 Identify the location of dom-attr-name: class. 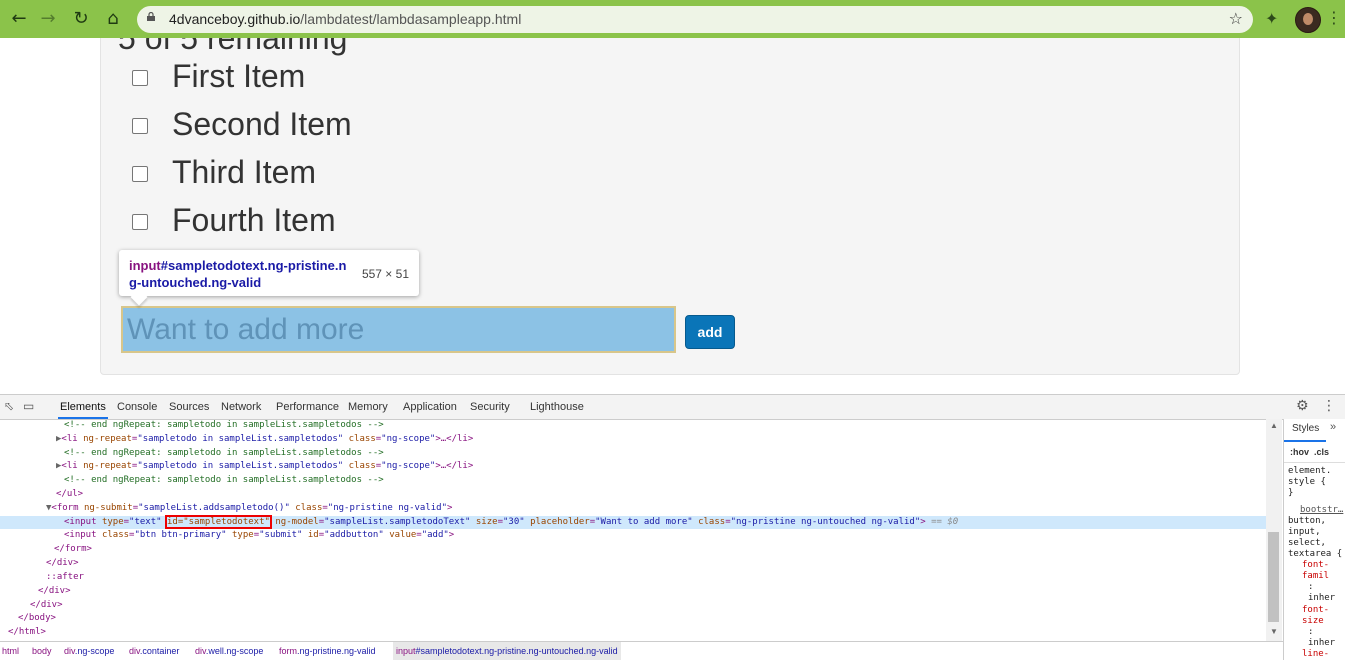
(362, 466).